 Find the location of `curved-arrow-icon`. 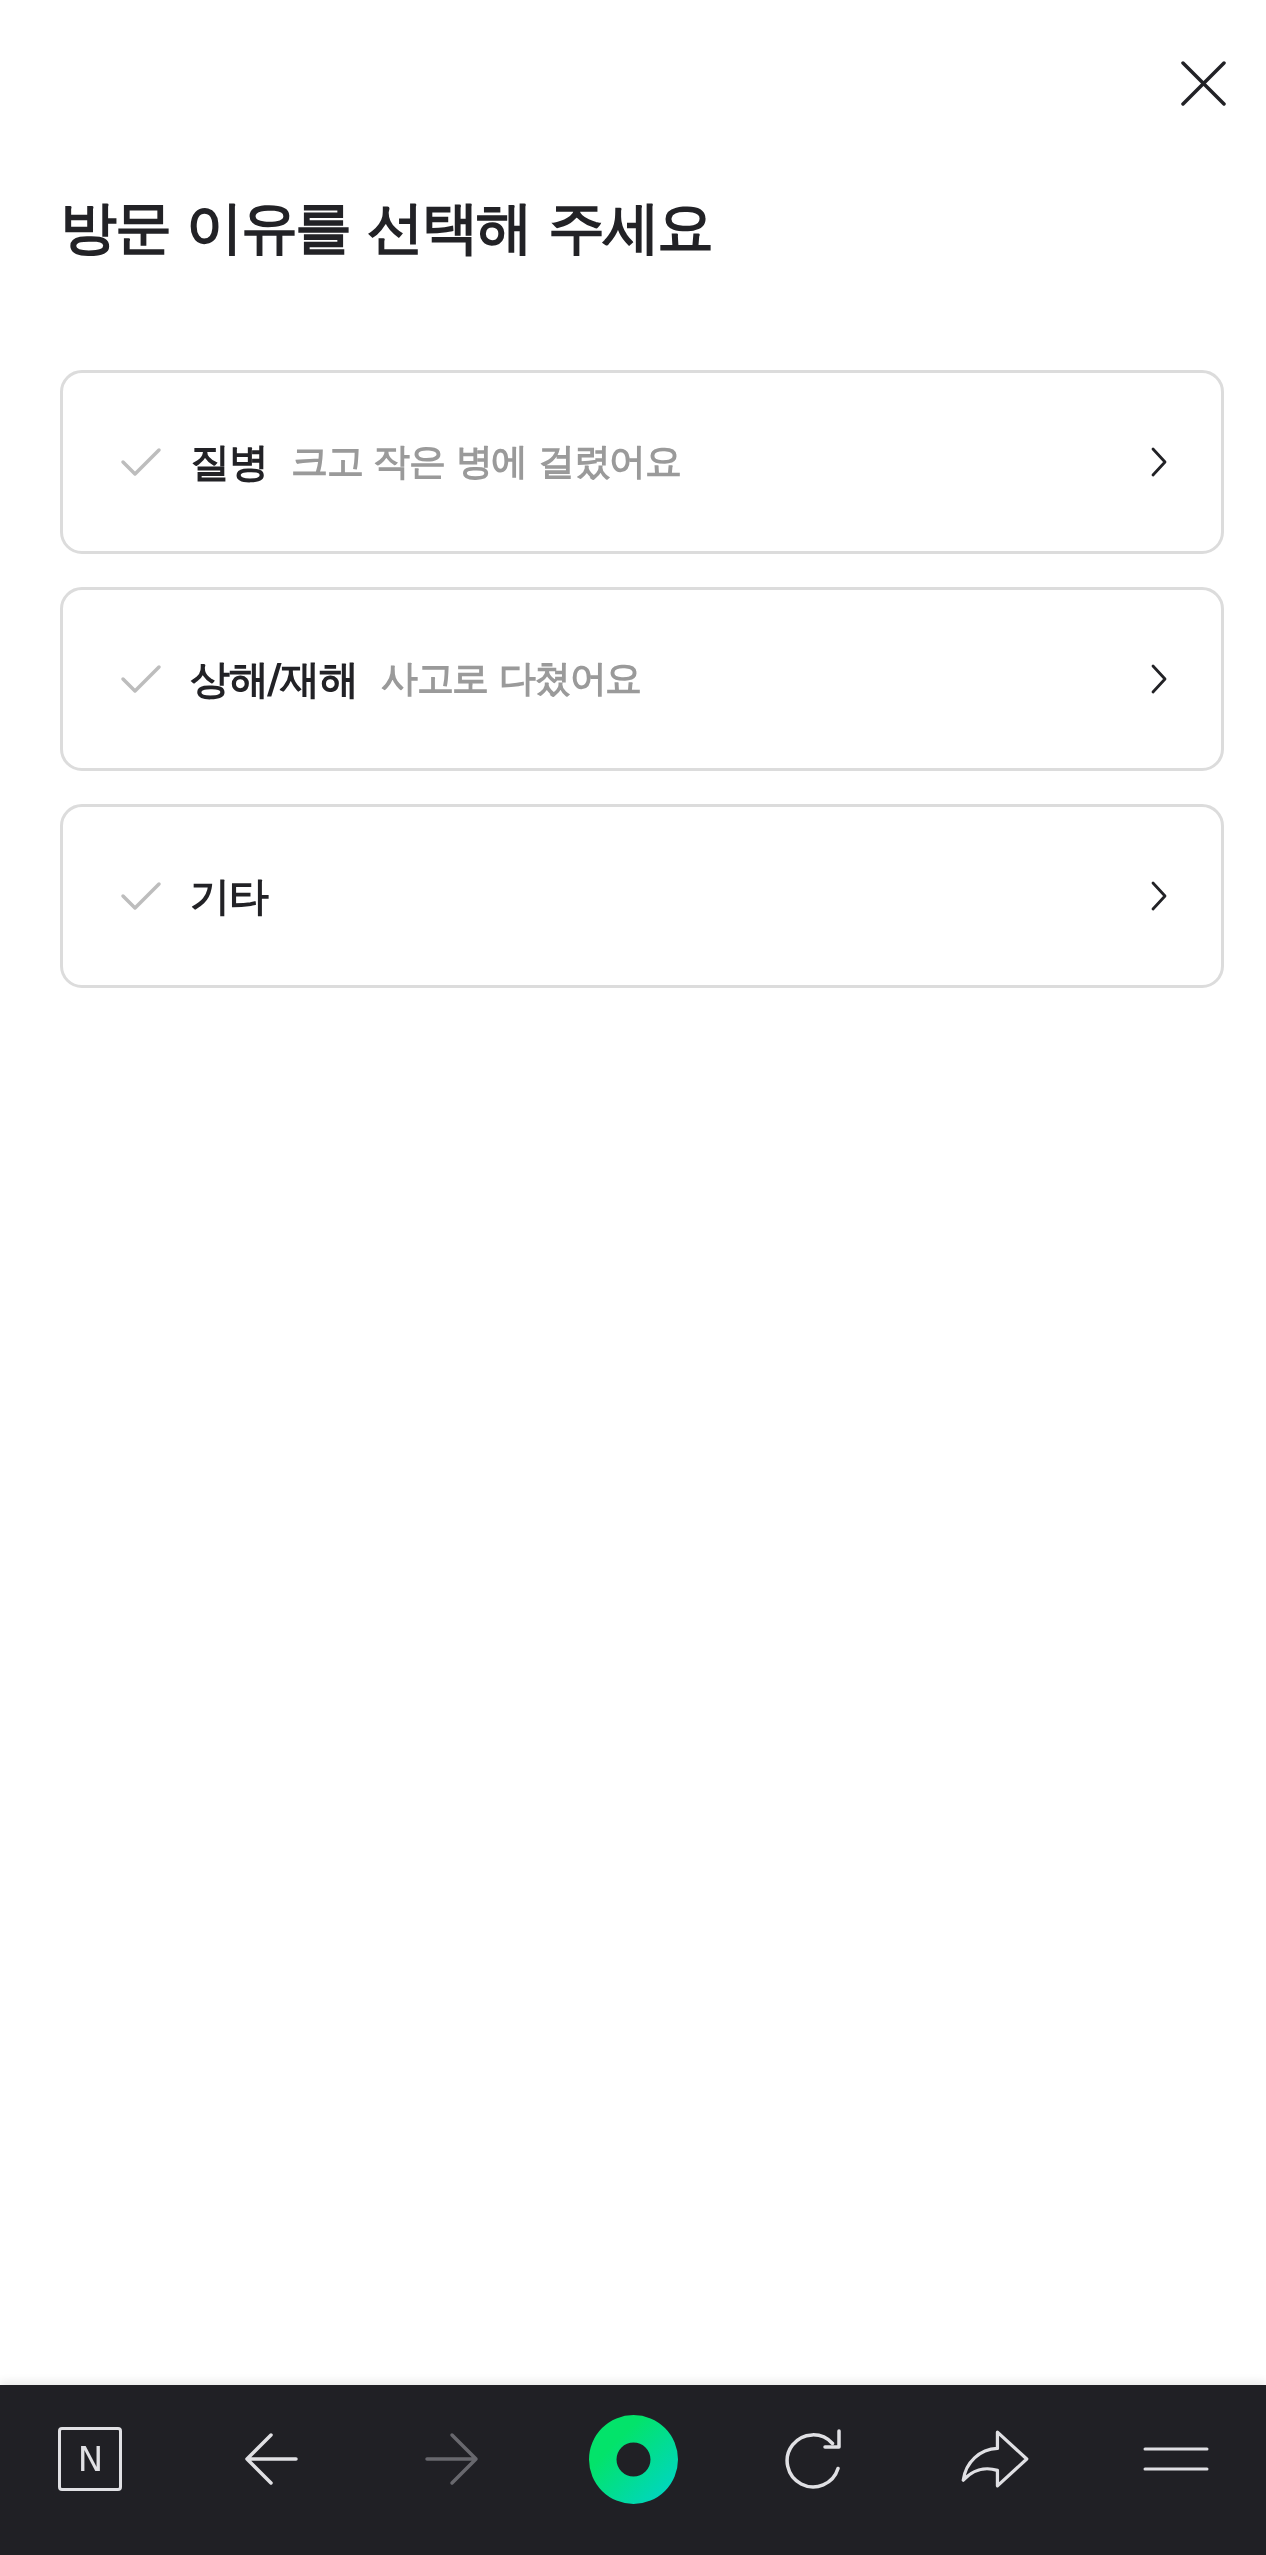

curved-arrow-icon is located at coordinates (994, 2459).